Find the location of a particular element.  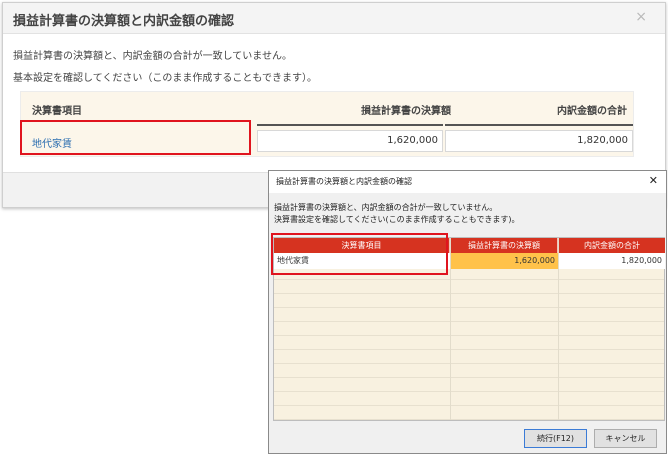

grid-cell-settlement-amount: 1,620,000 is located at coordinates (504, 261).